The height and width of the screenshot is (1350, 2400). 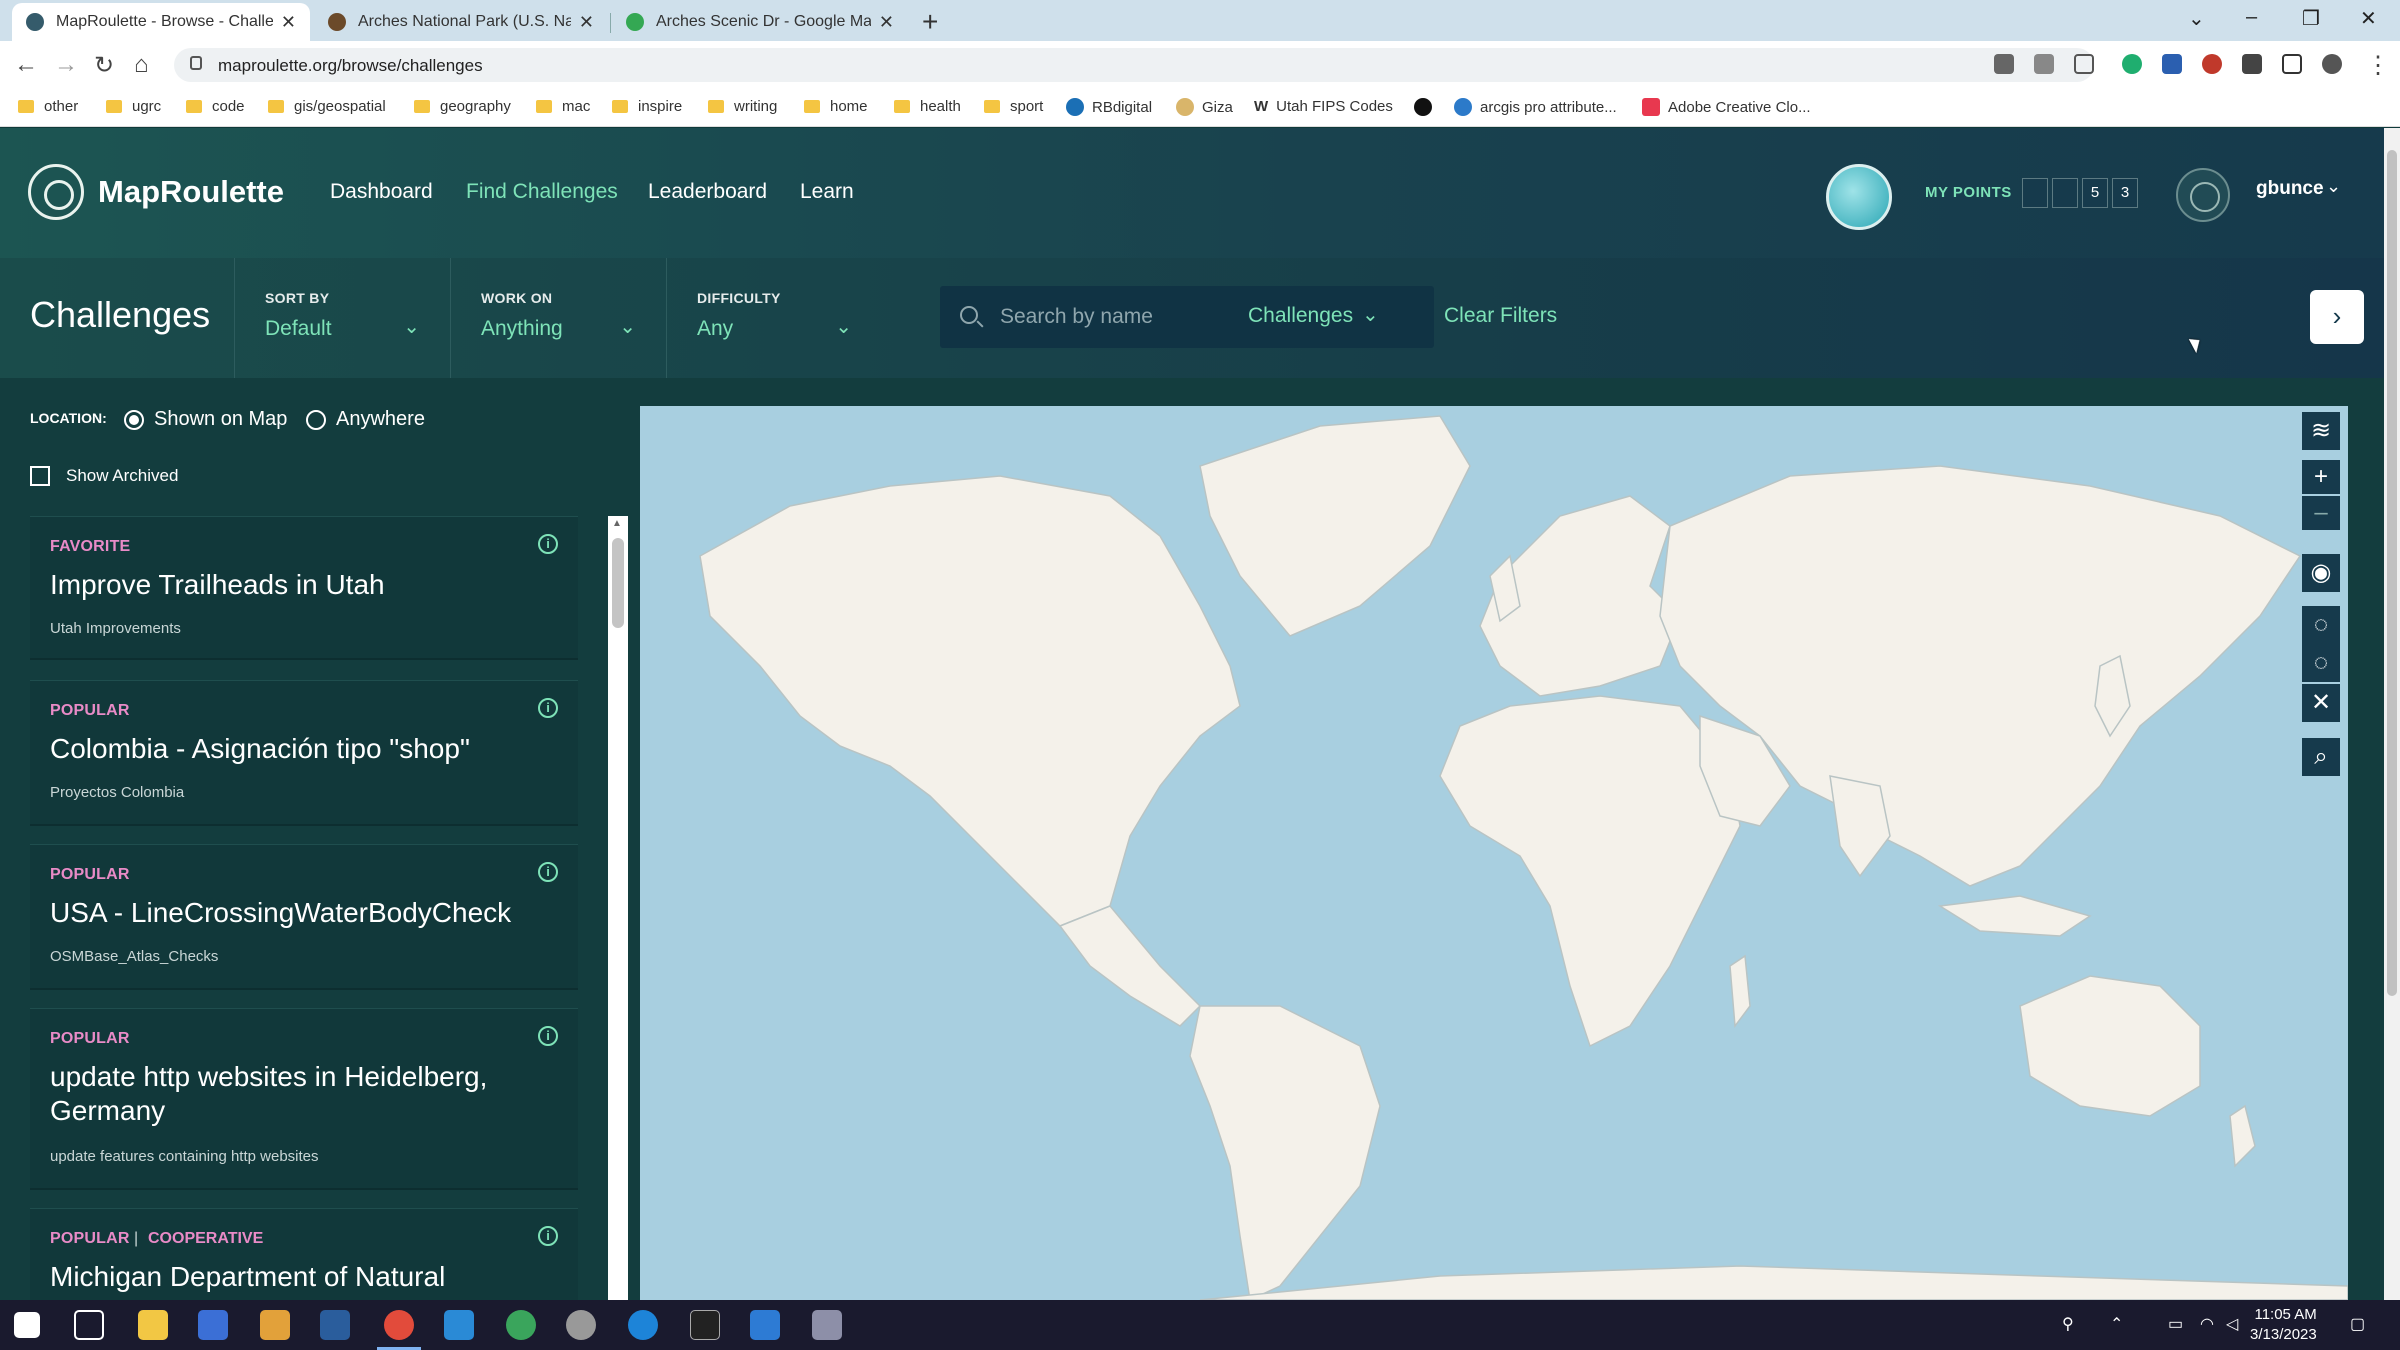 What do you see at coordinates (196, 63) in the screenshot?
I see `lock-icon` at bounding box center [196, 63].